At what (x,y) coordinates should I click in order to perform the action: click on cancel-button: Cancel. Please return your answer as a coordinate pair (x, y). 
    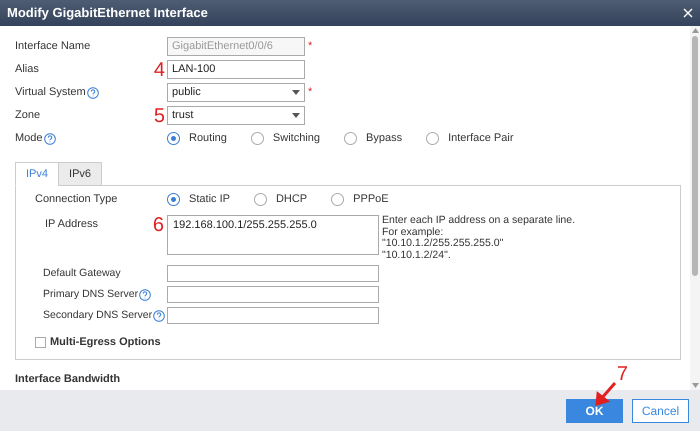
    Looking at the image, I should click on (660, 410).